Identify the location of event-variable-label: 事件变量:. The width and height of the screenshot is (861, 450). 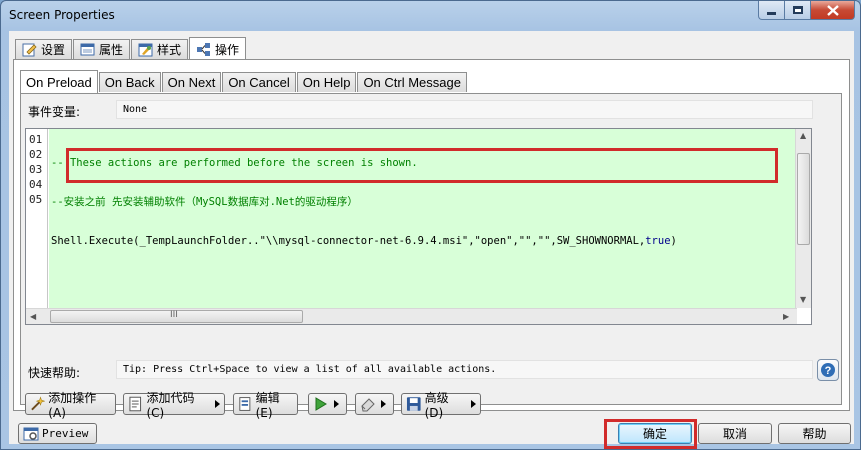
(54, 112).